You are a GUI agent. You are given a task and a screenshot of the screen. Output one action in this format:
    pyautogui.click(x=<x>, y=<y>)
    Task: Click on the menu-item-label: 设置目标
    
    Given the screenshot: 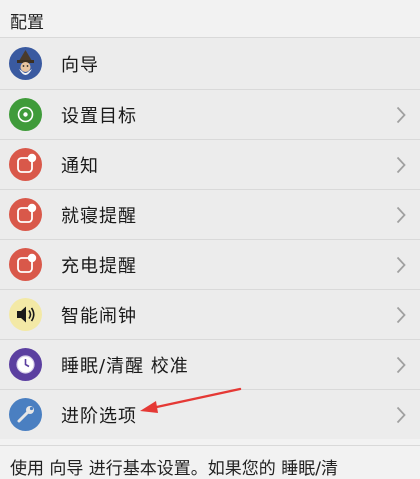 What is the action you would take?
    pyautogui.click(x=99, y=116)
    